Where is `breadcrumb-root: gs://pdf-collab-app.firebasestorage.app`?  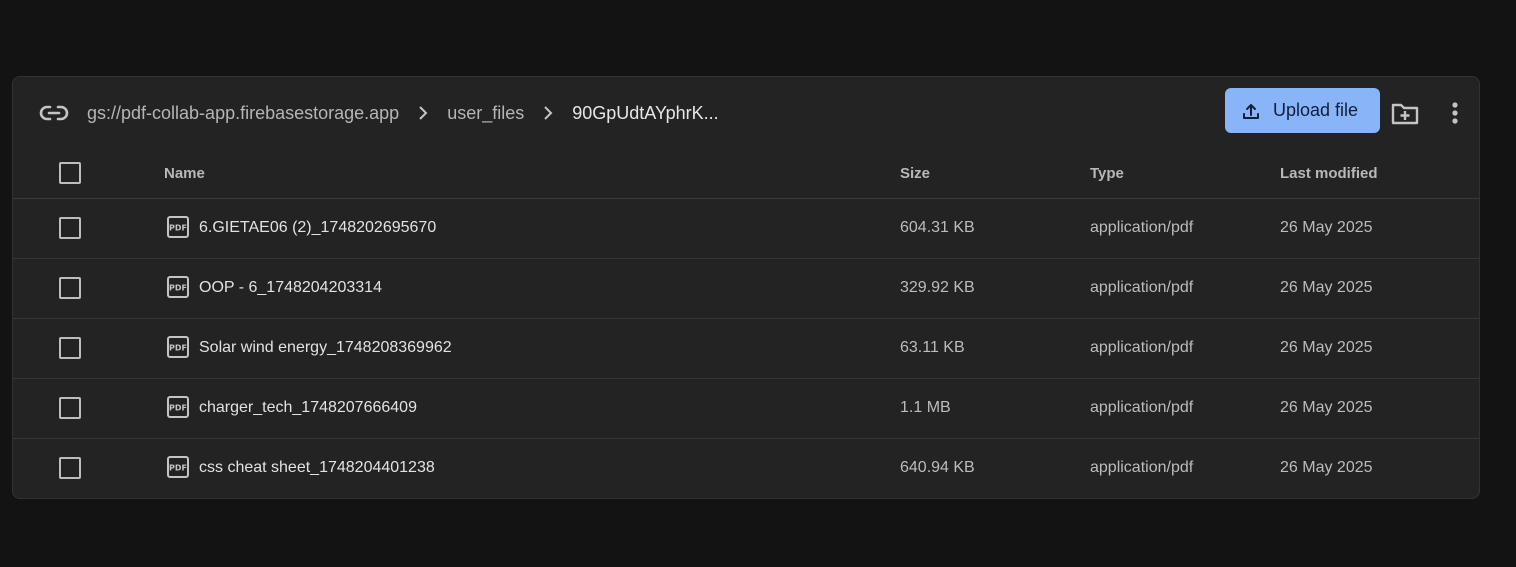
breadcrumb-root: gs://pdf-collab-app.firebasestorage.app is located at coordinates (243, 113).